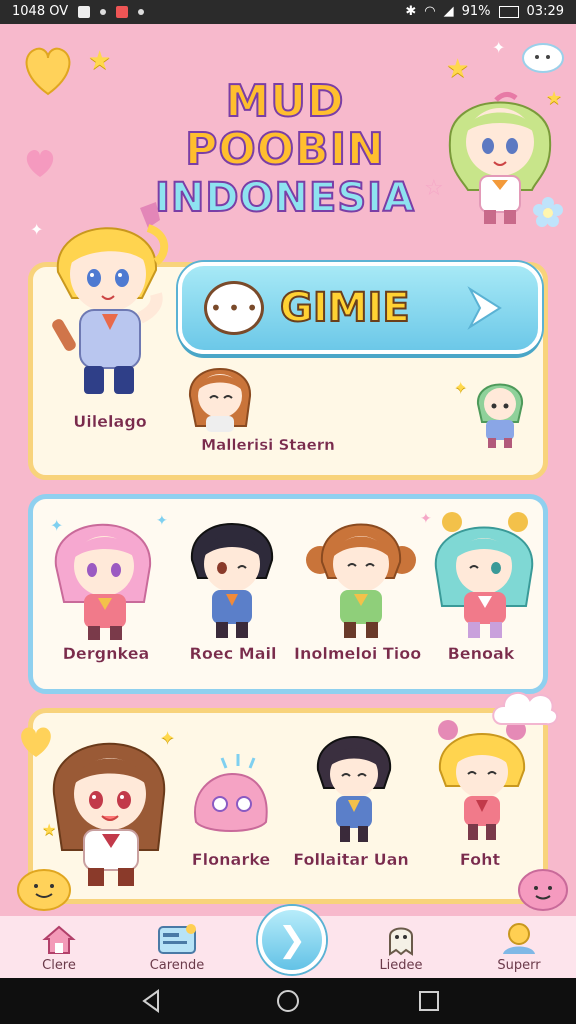  Describe the element at coordinates (122, 11) in the screenshot. I see `app-notification-icon` at that location.